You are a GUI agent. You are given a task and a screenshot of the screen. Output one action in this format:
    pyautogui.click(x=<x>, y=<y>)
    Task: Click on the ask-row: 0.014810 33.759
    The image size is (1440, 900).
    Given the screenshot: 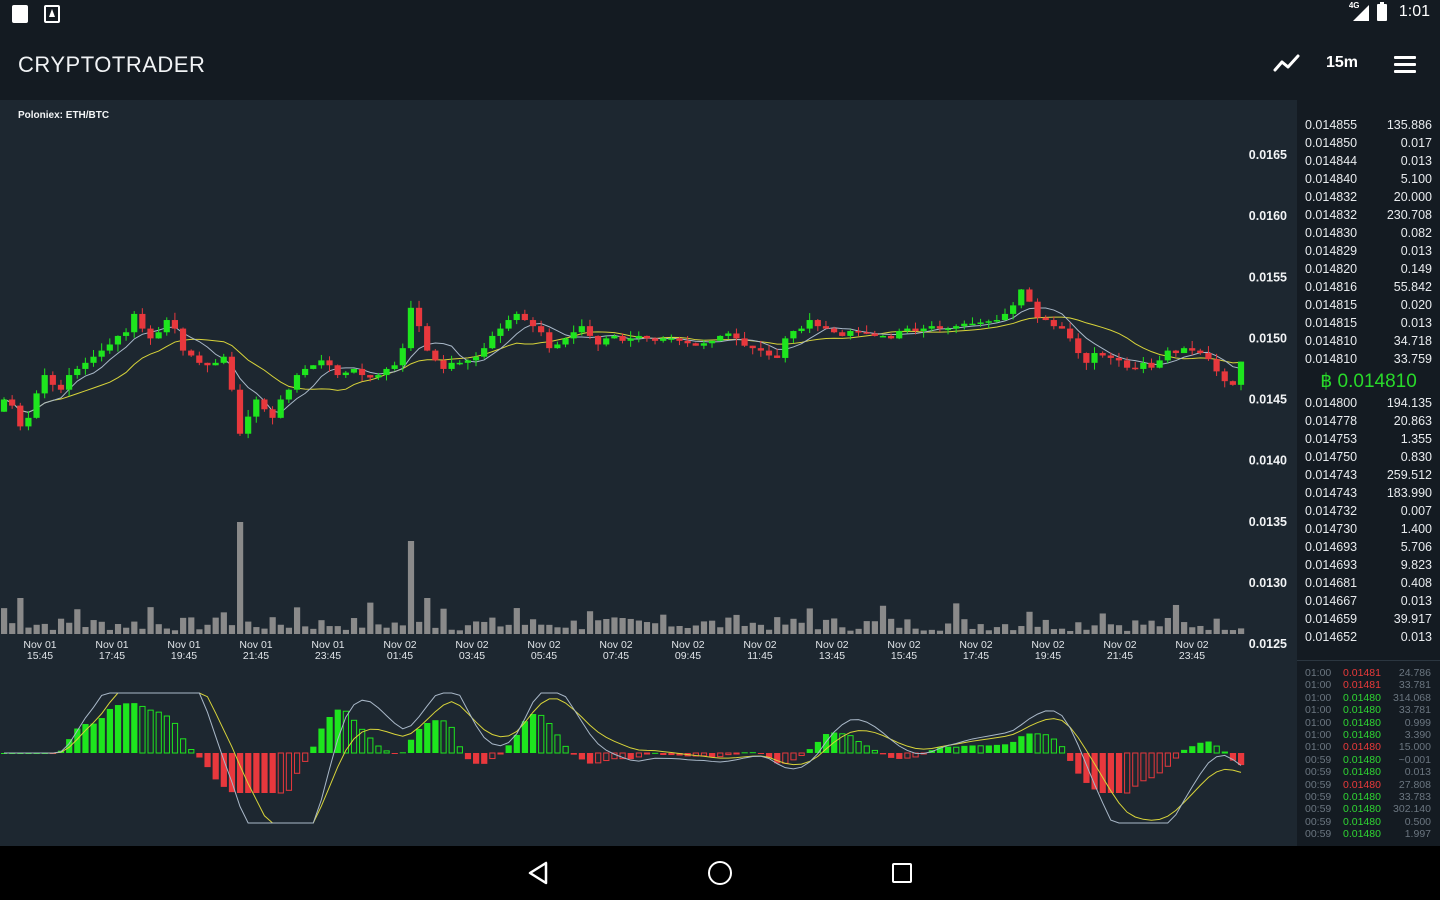 What is the action you would take?
    pyautogui.click(x=1368, y=359)
    